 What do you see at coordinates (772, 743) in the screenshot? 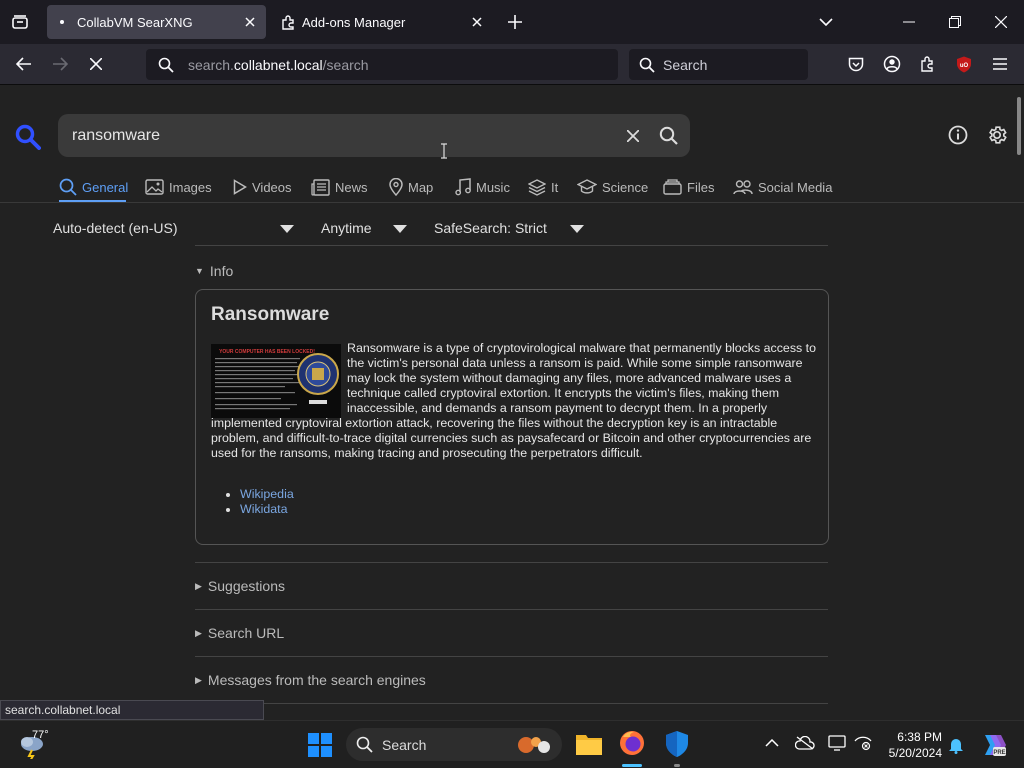
I see `show-hidden-icons-button` at bounding box center [772, 743].